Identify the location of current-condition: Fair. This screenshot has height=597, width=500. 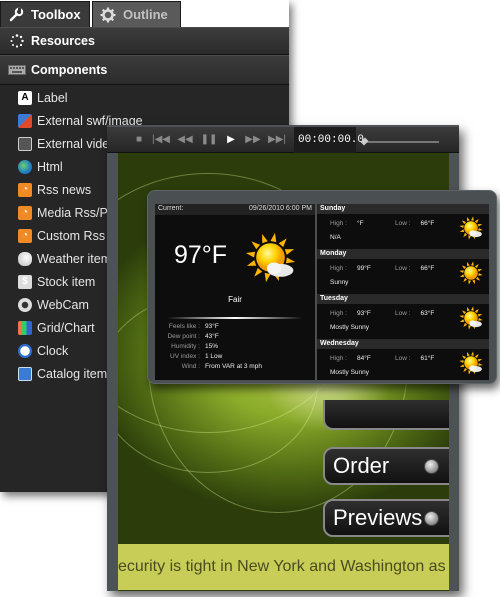
(235, 299).